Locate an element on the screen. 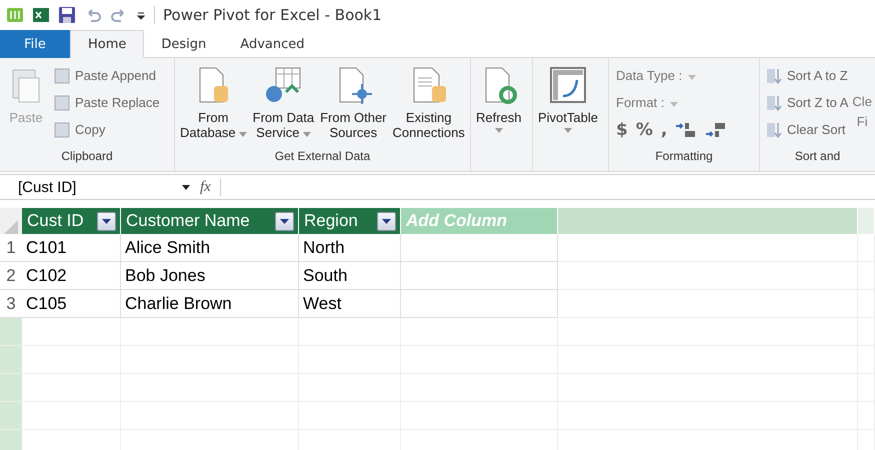 The height and width of the screenshot is (450, 875). ribbon-tab: Design is located at coordinates (184, 44).